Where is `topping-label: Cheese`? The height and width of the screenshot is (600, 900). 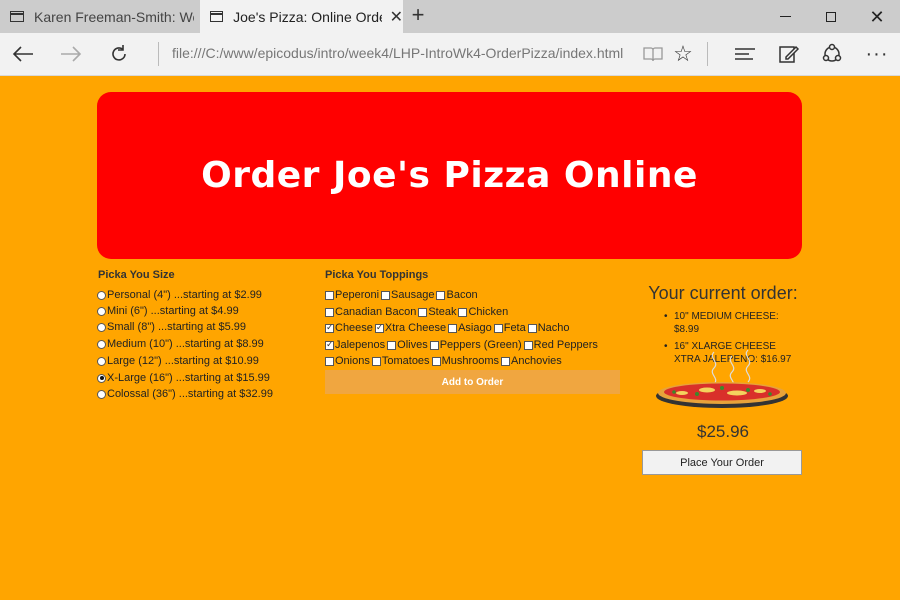 topping-label: Cheese is located at coordinates (354, 328).